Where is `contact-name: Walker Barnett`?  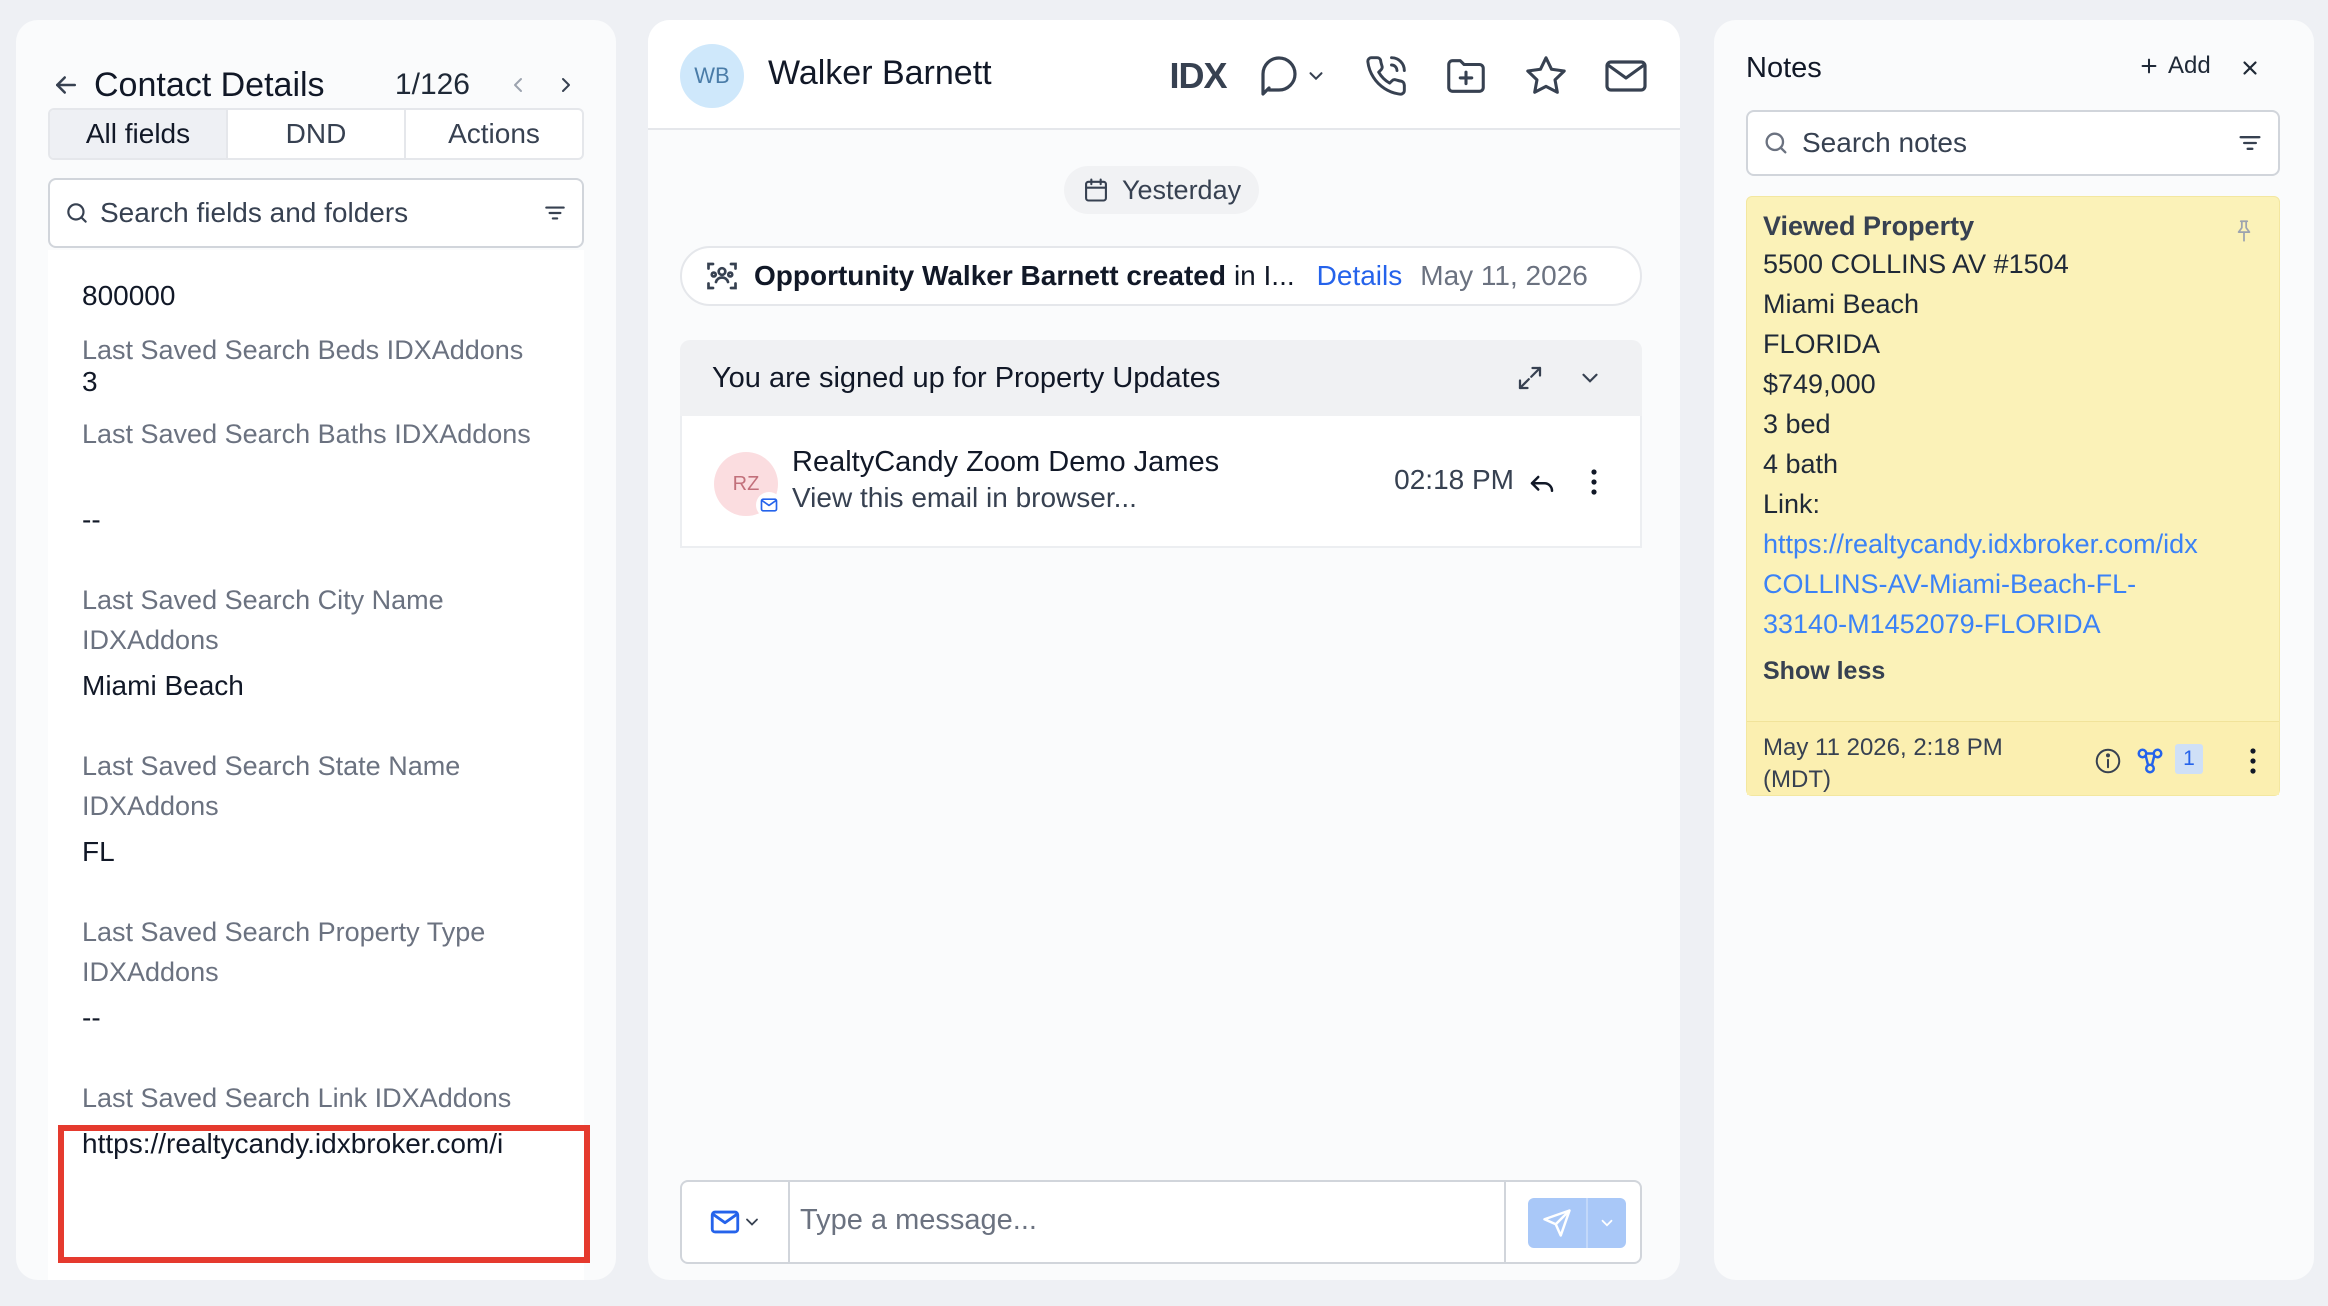 contact-name: Walker Barnett is located at coordinates (880, 73).